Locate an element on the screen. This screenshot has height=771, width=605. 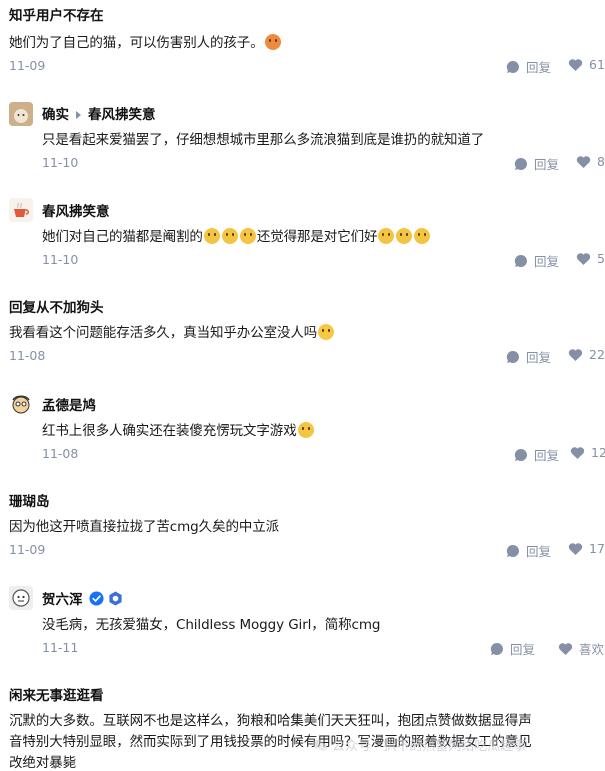
comment-author-line: 贺六浑 is located at coordinates (82, 598).